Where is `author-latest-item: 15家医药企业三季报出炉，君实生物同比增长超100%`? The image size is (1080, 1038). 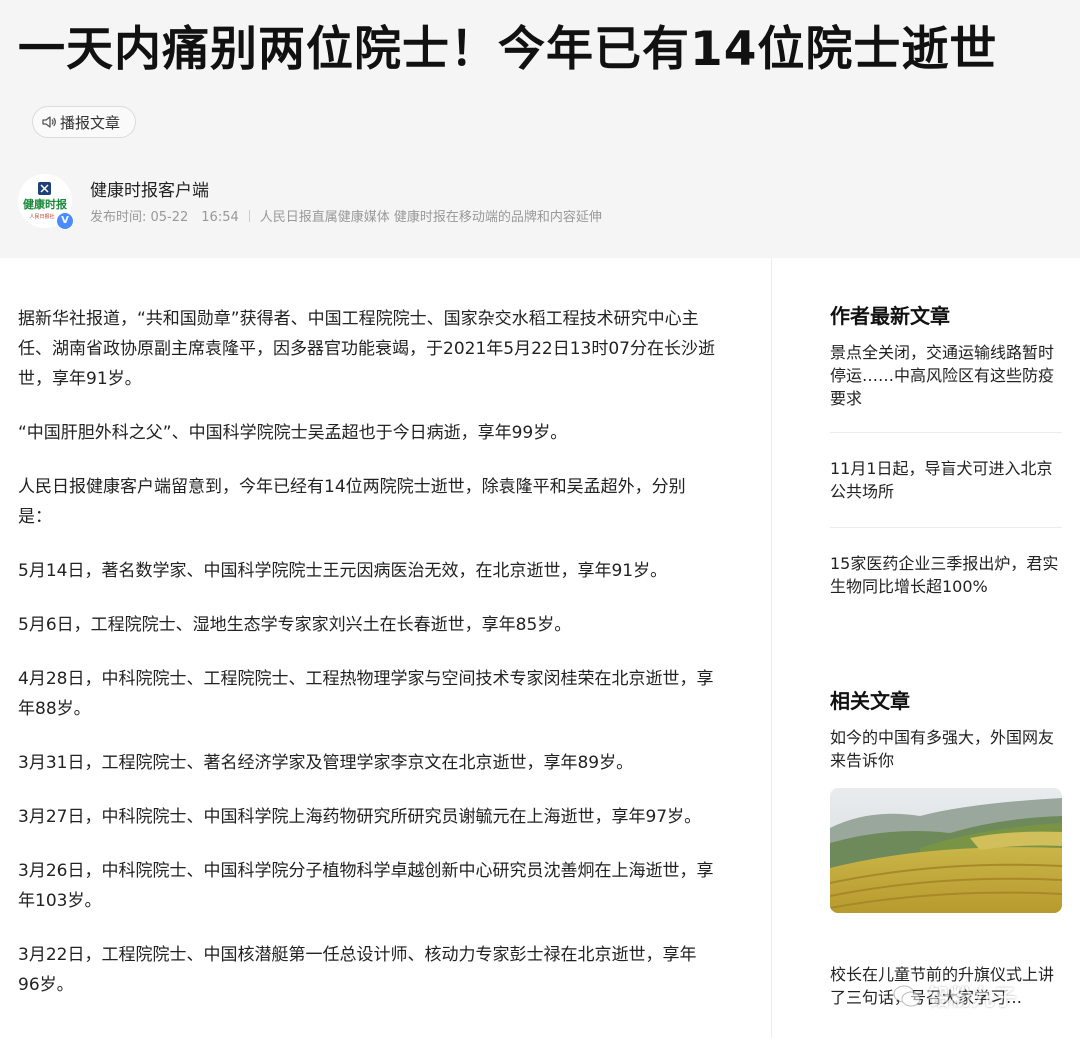 author-latest-item: 15家医药企业三季报出炉，君实生物同比增长超100% is located at coordinates (946, 575).